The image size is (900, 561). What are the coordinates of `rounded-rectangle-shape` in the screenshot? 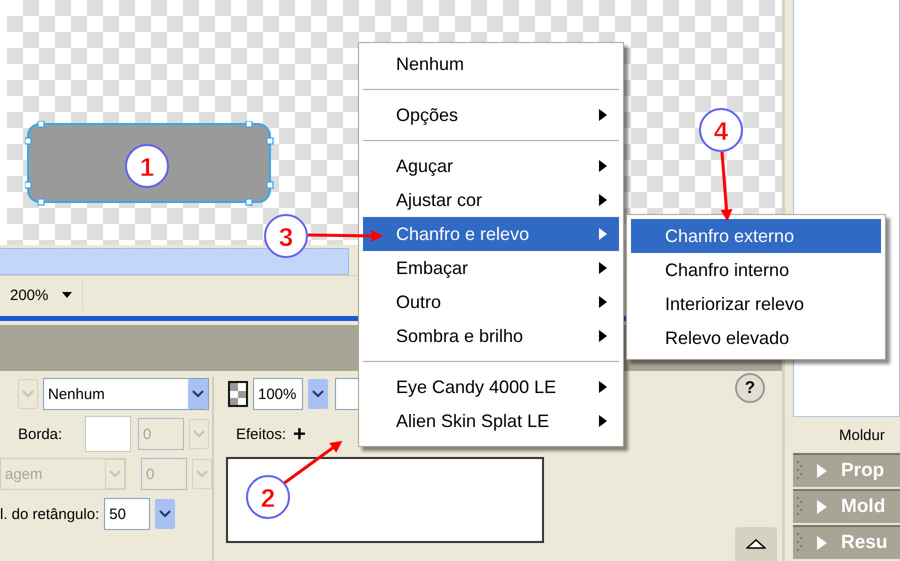 It's located at (149, 163).